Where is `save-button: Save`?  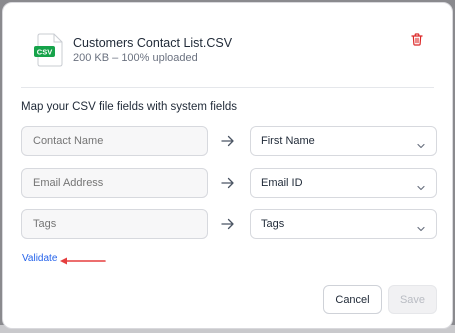 save-button: Save is located at coordinates (412, 299).